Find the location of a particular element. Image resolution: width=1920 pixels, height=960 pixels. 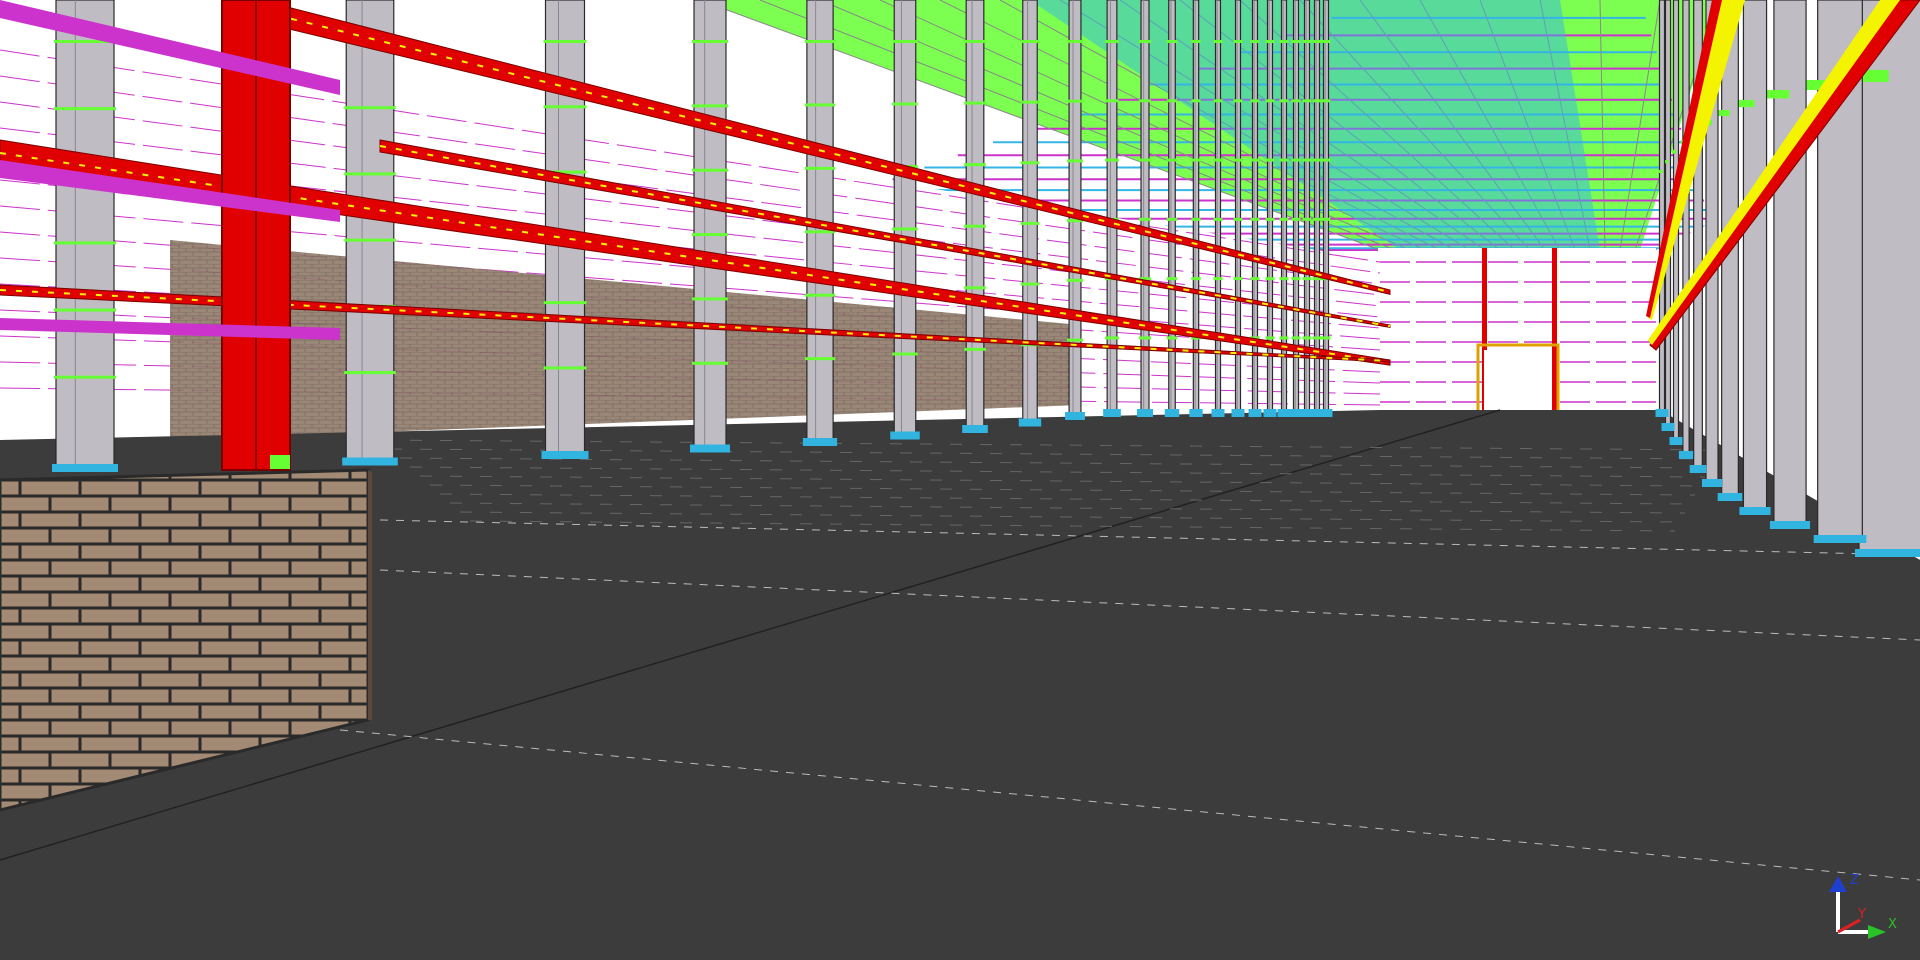

far-end-door is located at coordinates (1518, 382).